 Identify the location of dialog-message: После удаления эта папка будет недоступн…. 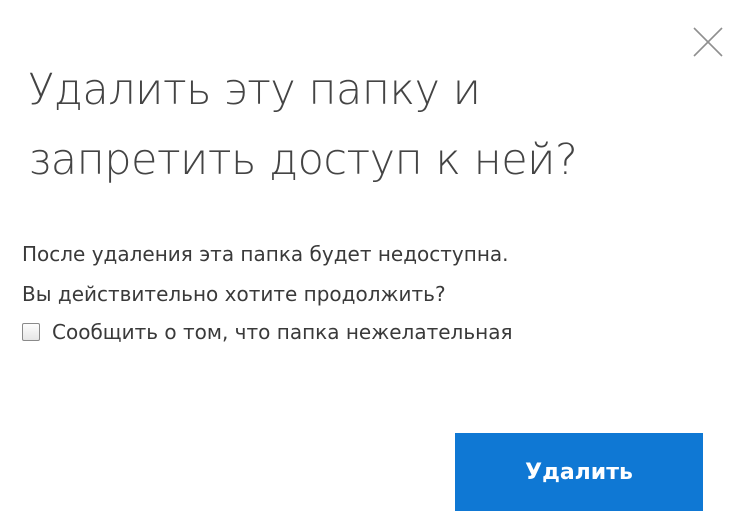
(372, 274).